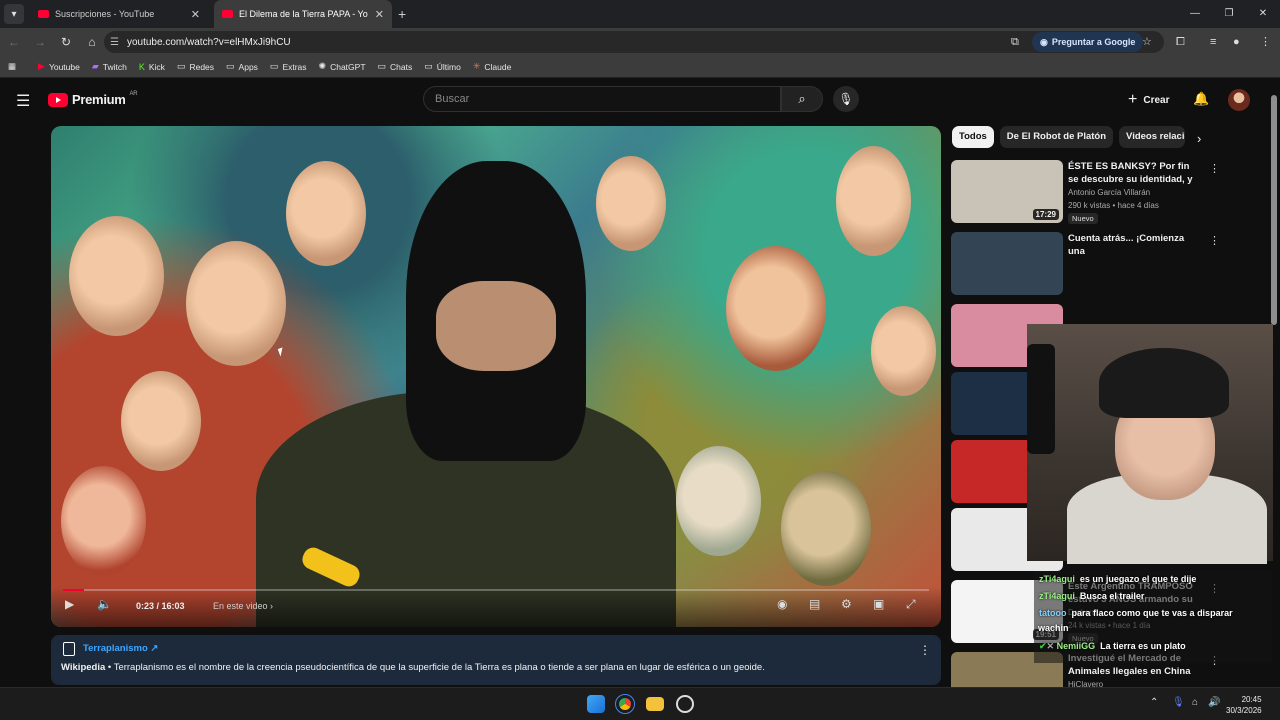 This screenshot has height=720, width=1280. Describe the element at coordinates (1239, 100) in the screenshot. I see `account-avatar` at that location.